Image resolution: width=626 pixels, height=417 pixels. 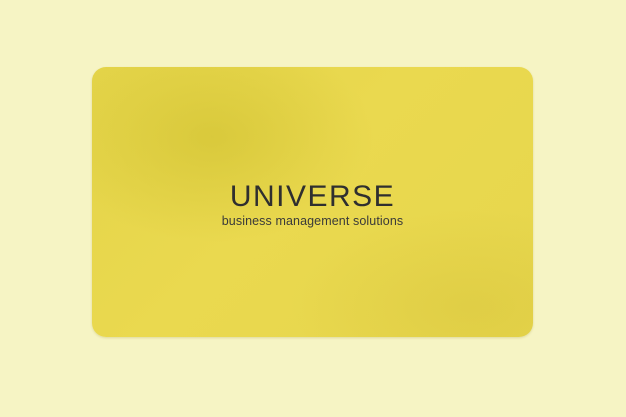 I want to click on logo-lockup: UNIVERSE business management solutions, so click(x=312, y=204).